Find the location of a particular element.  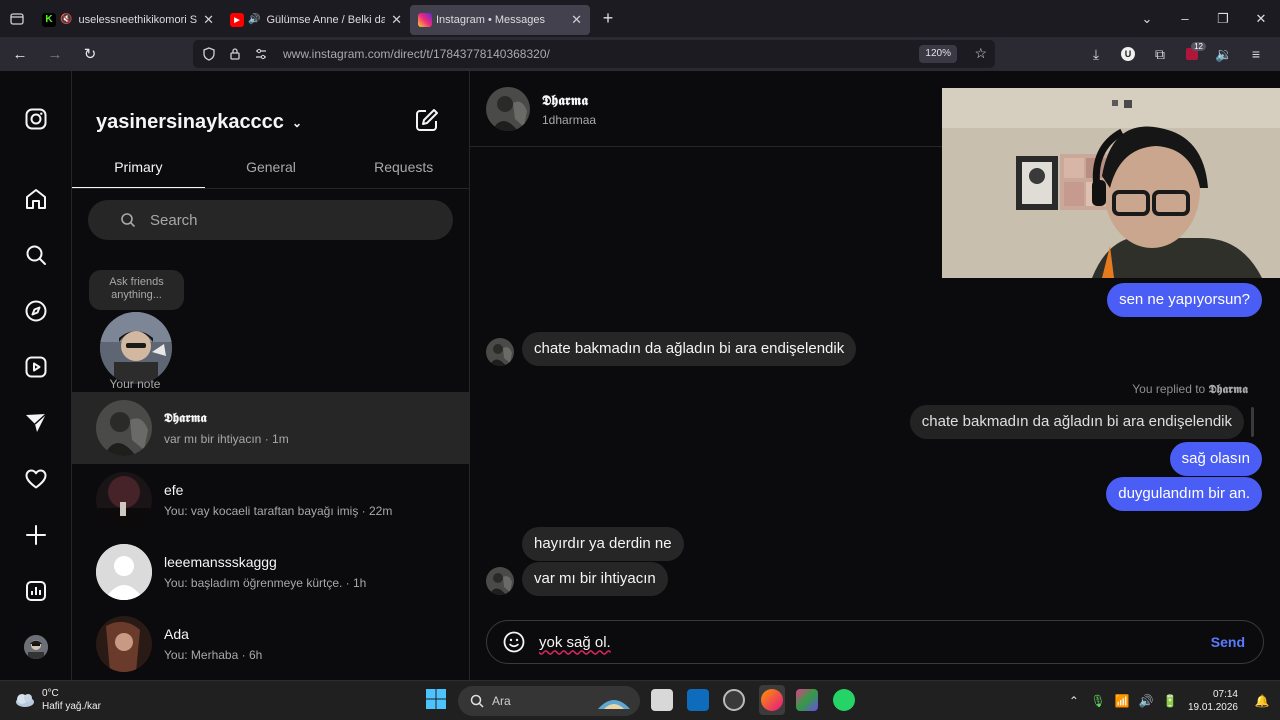

dashboard-icon is located at coordinates (36, 591).